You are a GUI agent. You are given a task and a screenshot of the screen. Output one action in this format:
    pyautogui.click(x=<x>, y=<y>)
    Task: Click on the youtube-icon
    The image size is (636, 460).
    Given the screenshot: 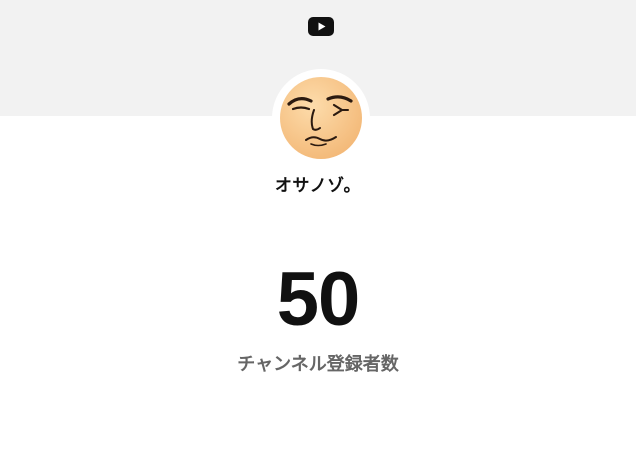 What is the action you would take?
    pyautogui.click(x=321, y=26)
    